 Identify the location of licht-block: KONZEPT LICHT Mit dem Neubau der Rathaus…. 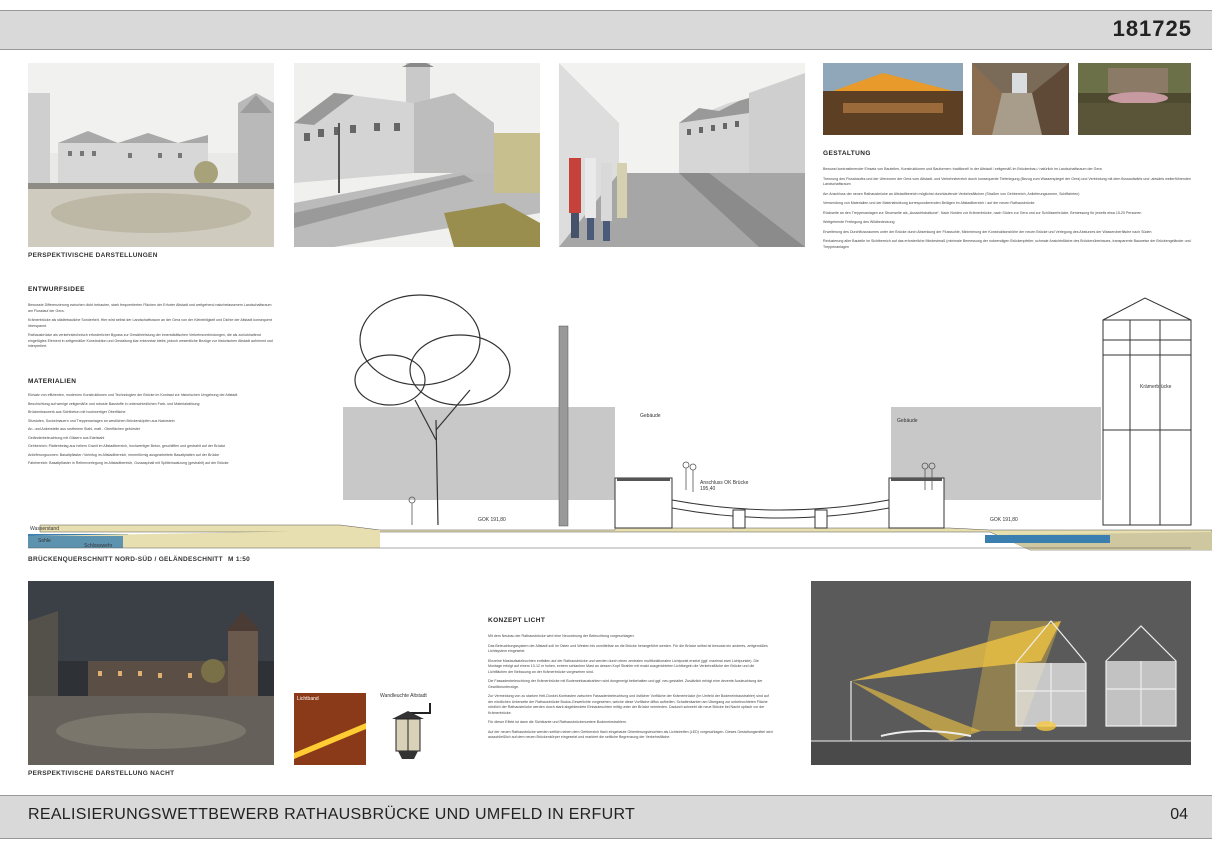
(630, 679).